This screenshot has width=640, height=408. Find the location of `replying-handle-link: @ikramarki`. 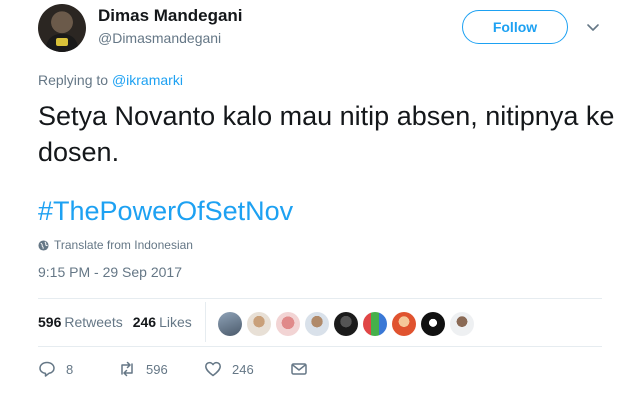

replying-handle-link: @ikramarki is located at coordinates (147, 80).